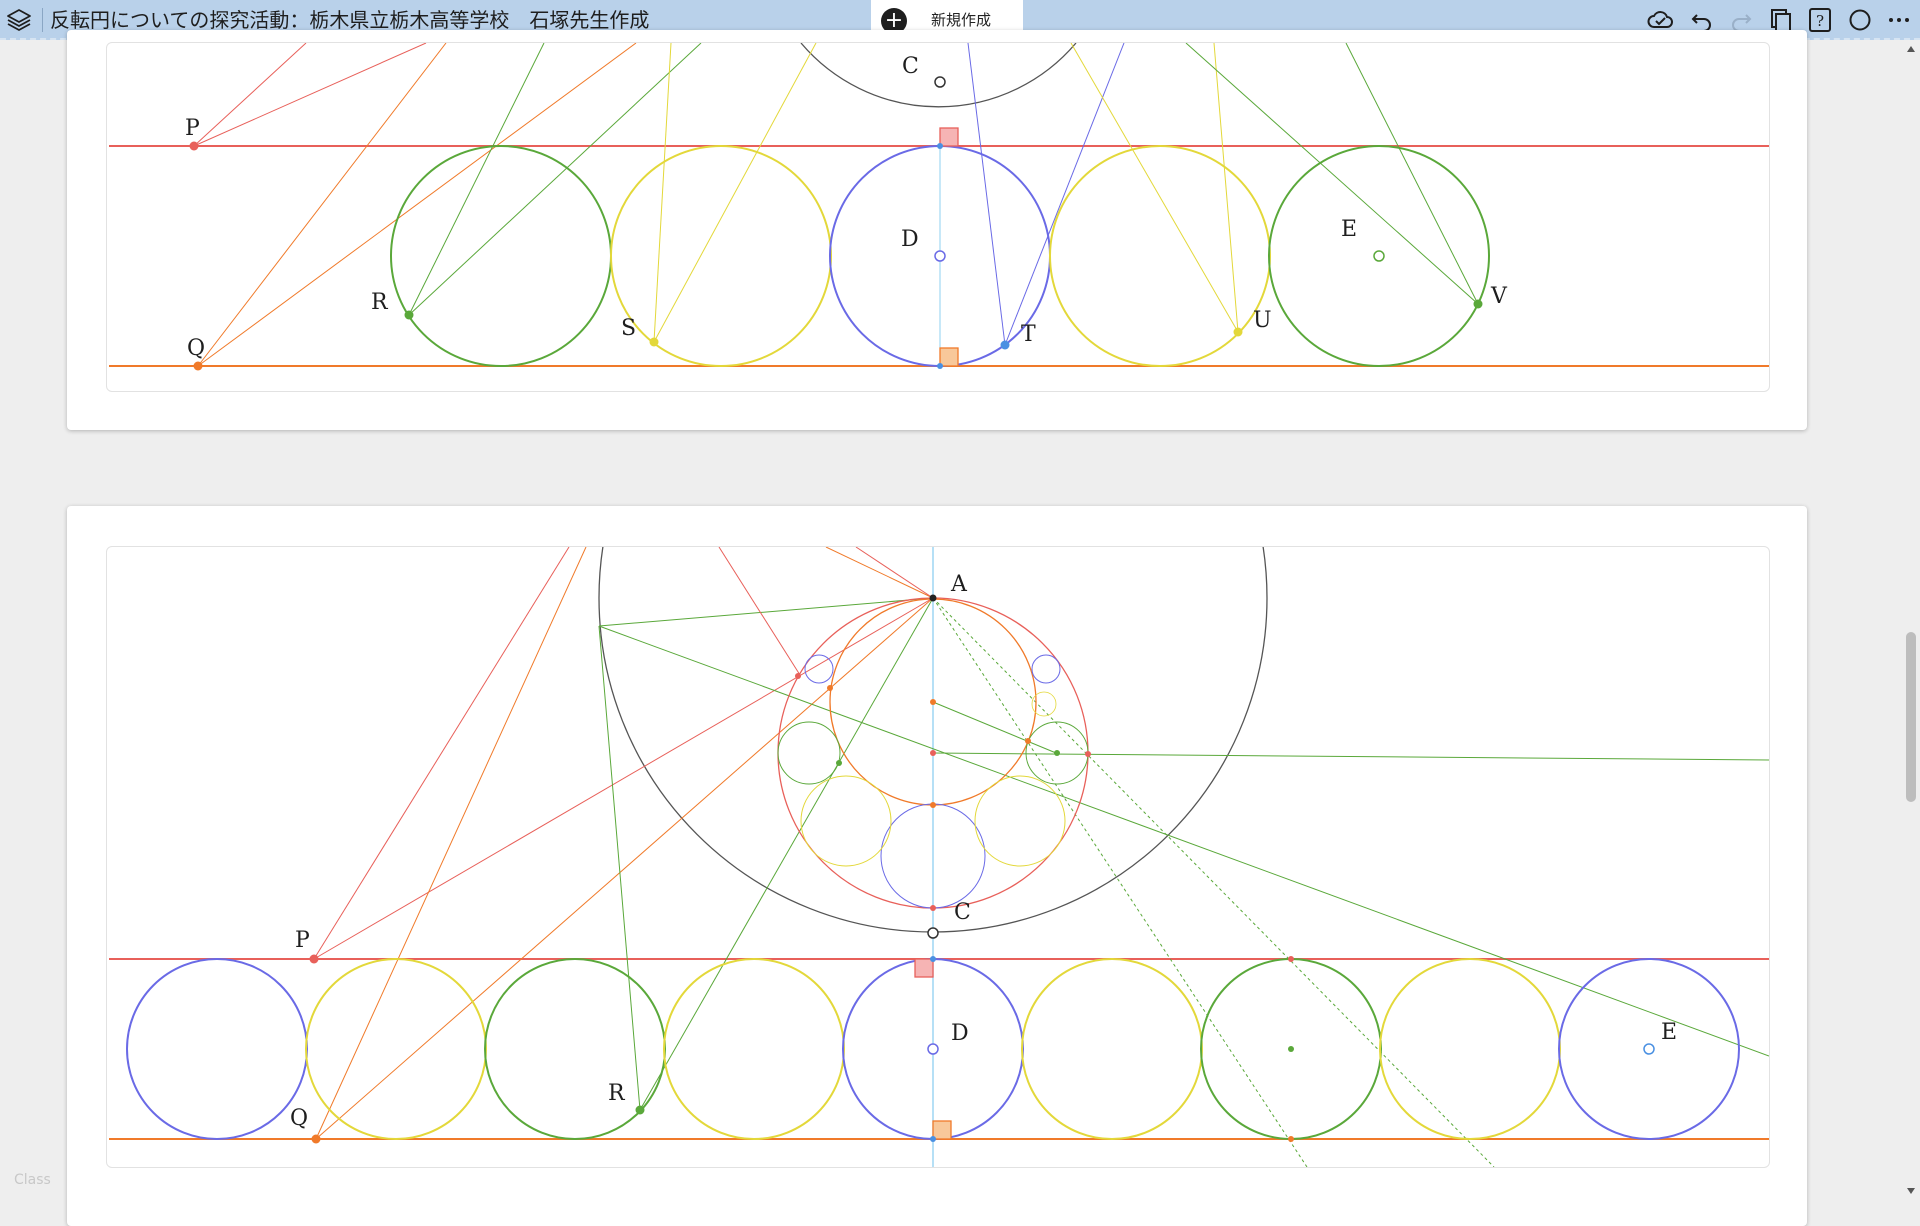  What do you see at coordinates (1262, 320) in the screenshot?
I see `label-U: U` at bounding box center [1262, 320].